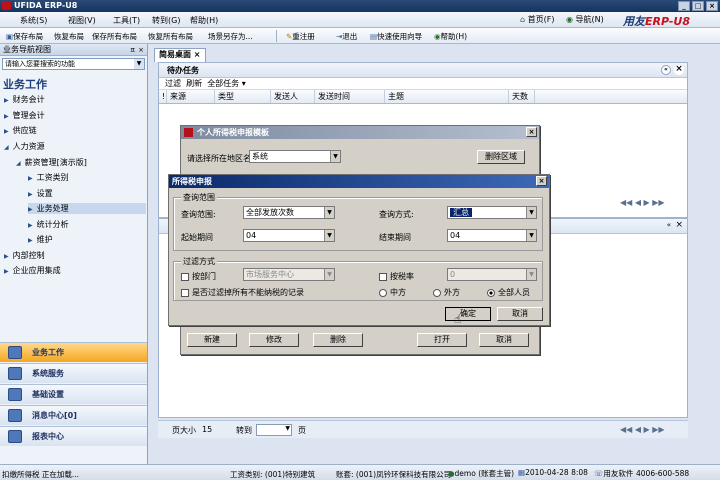 Image resolution: width=720 pixels, height=480 pixels. Describe the element at coordinates (212, 340) in the screenshot. I see `new-button: 新建` at that location.